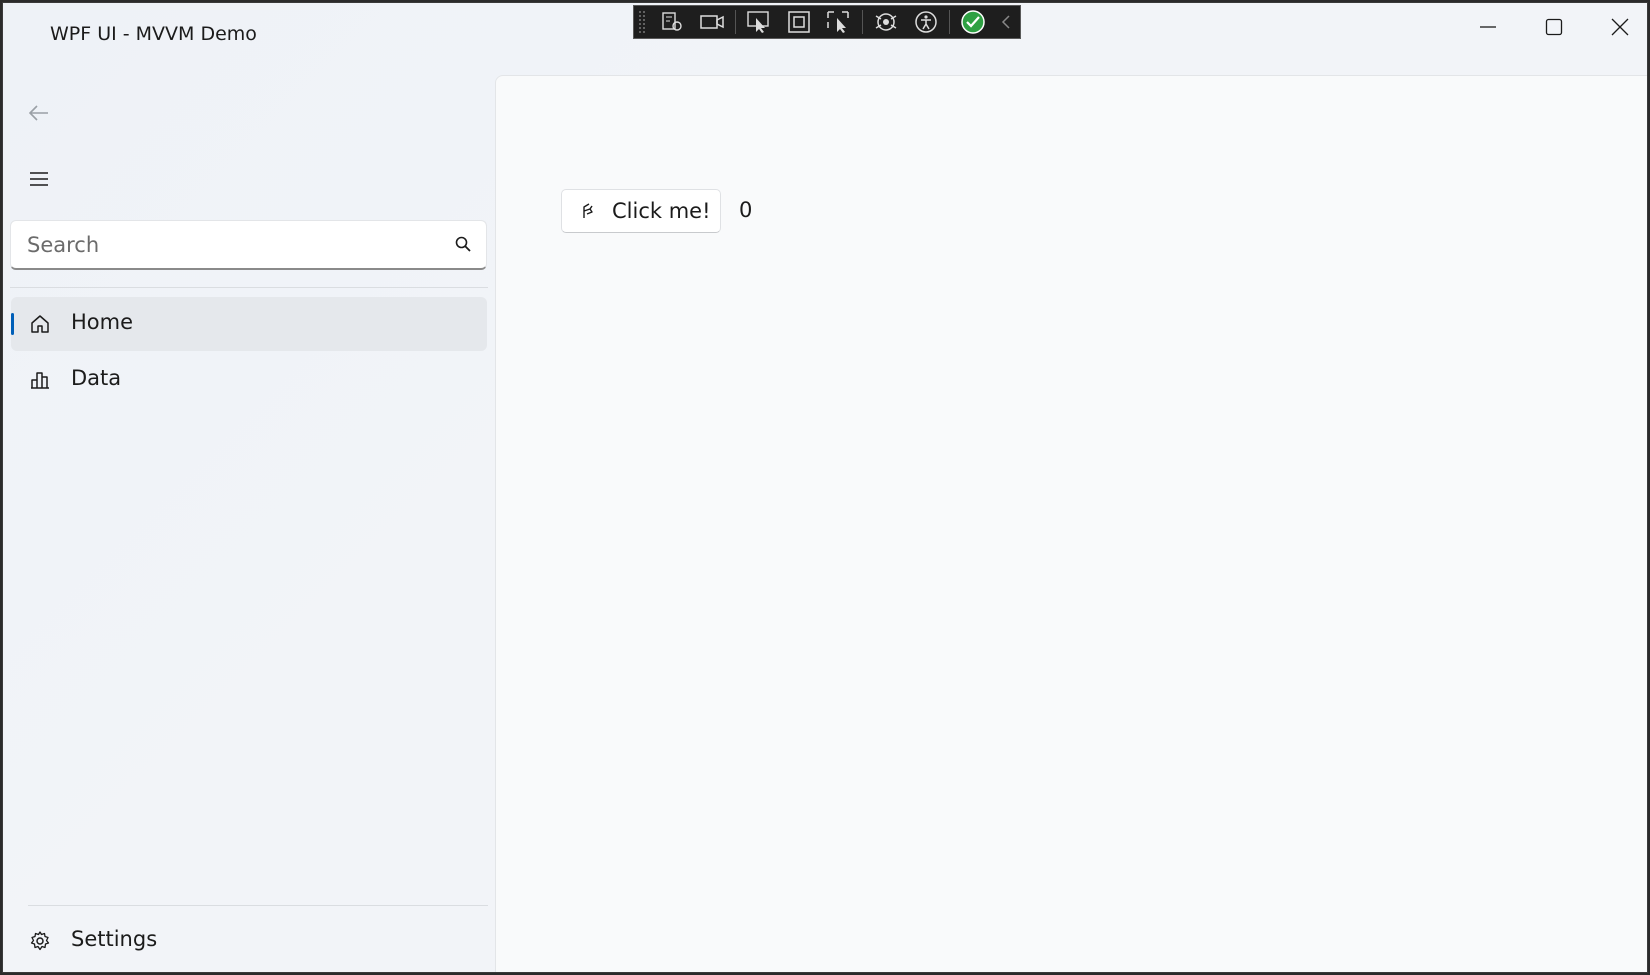  I want to click on back-button, so click(39, 113).